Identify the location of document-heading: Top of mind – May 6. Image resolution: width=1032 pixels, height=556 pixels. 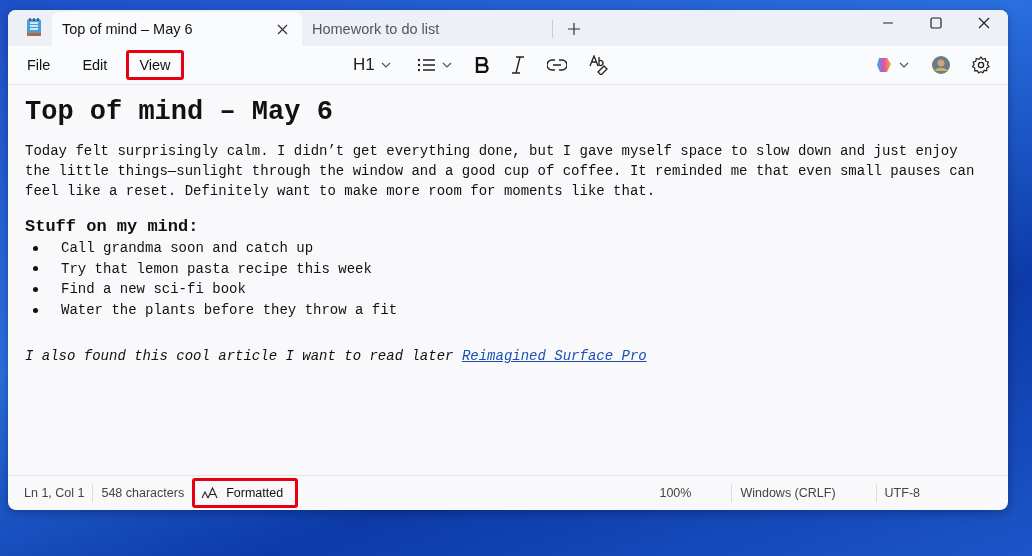
(179, 112).